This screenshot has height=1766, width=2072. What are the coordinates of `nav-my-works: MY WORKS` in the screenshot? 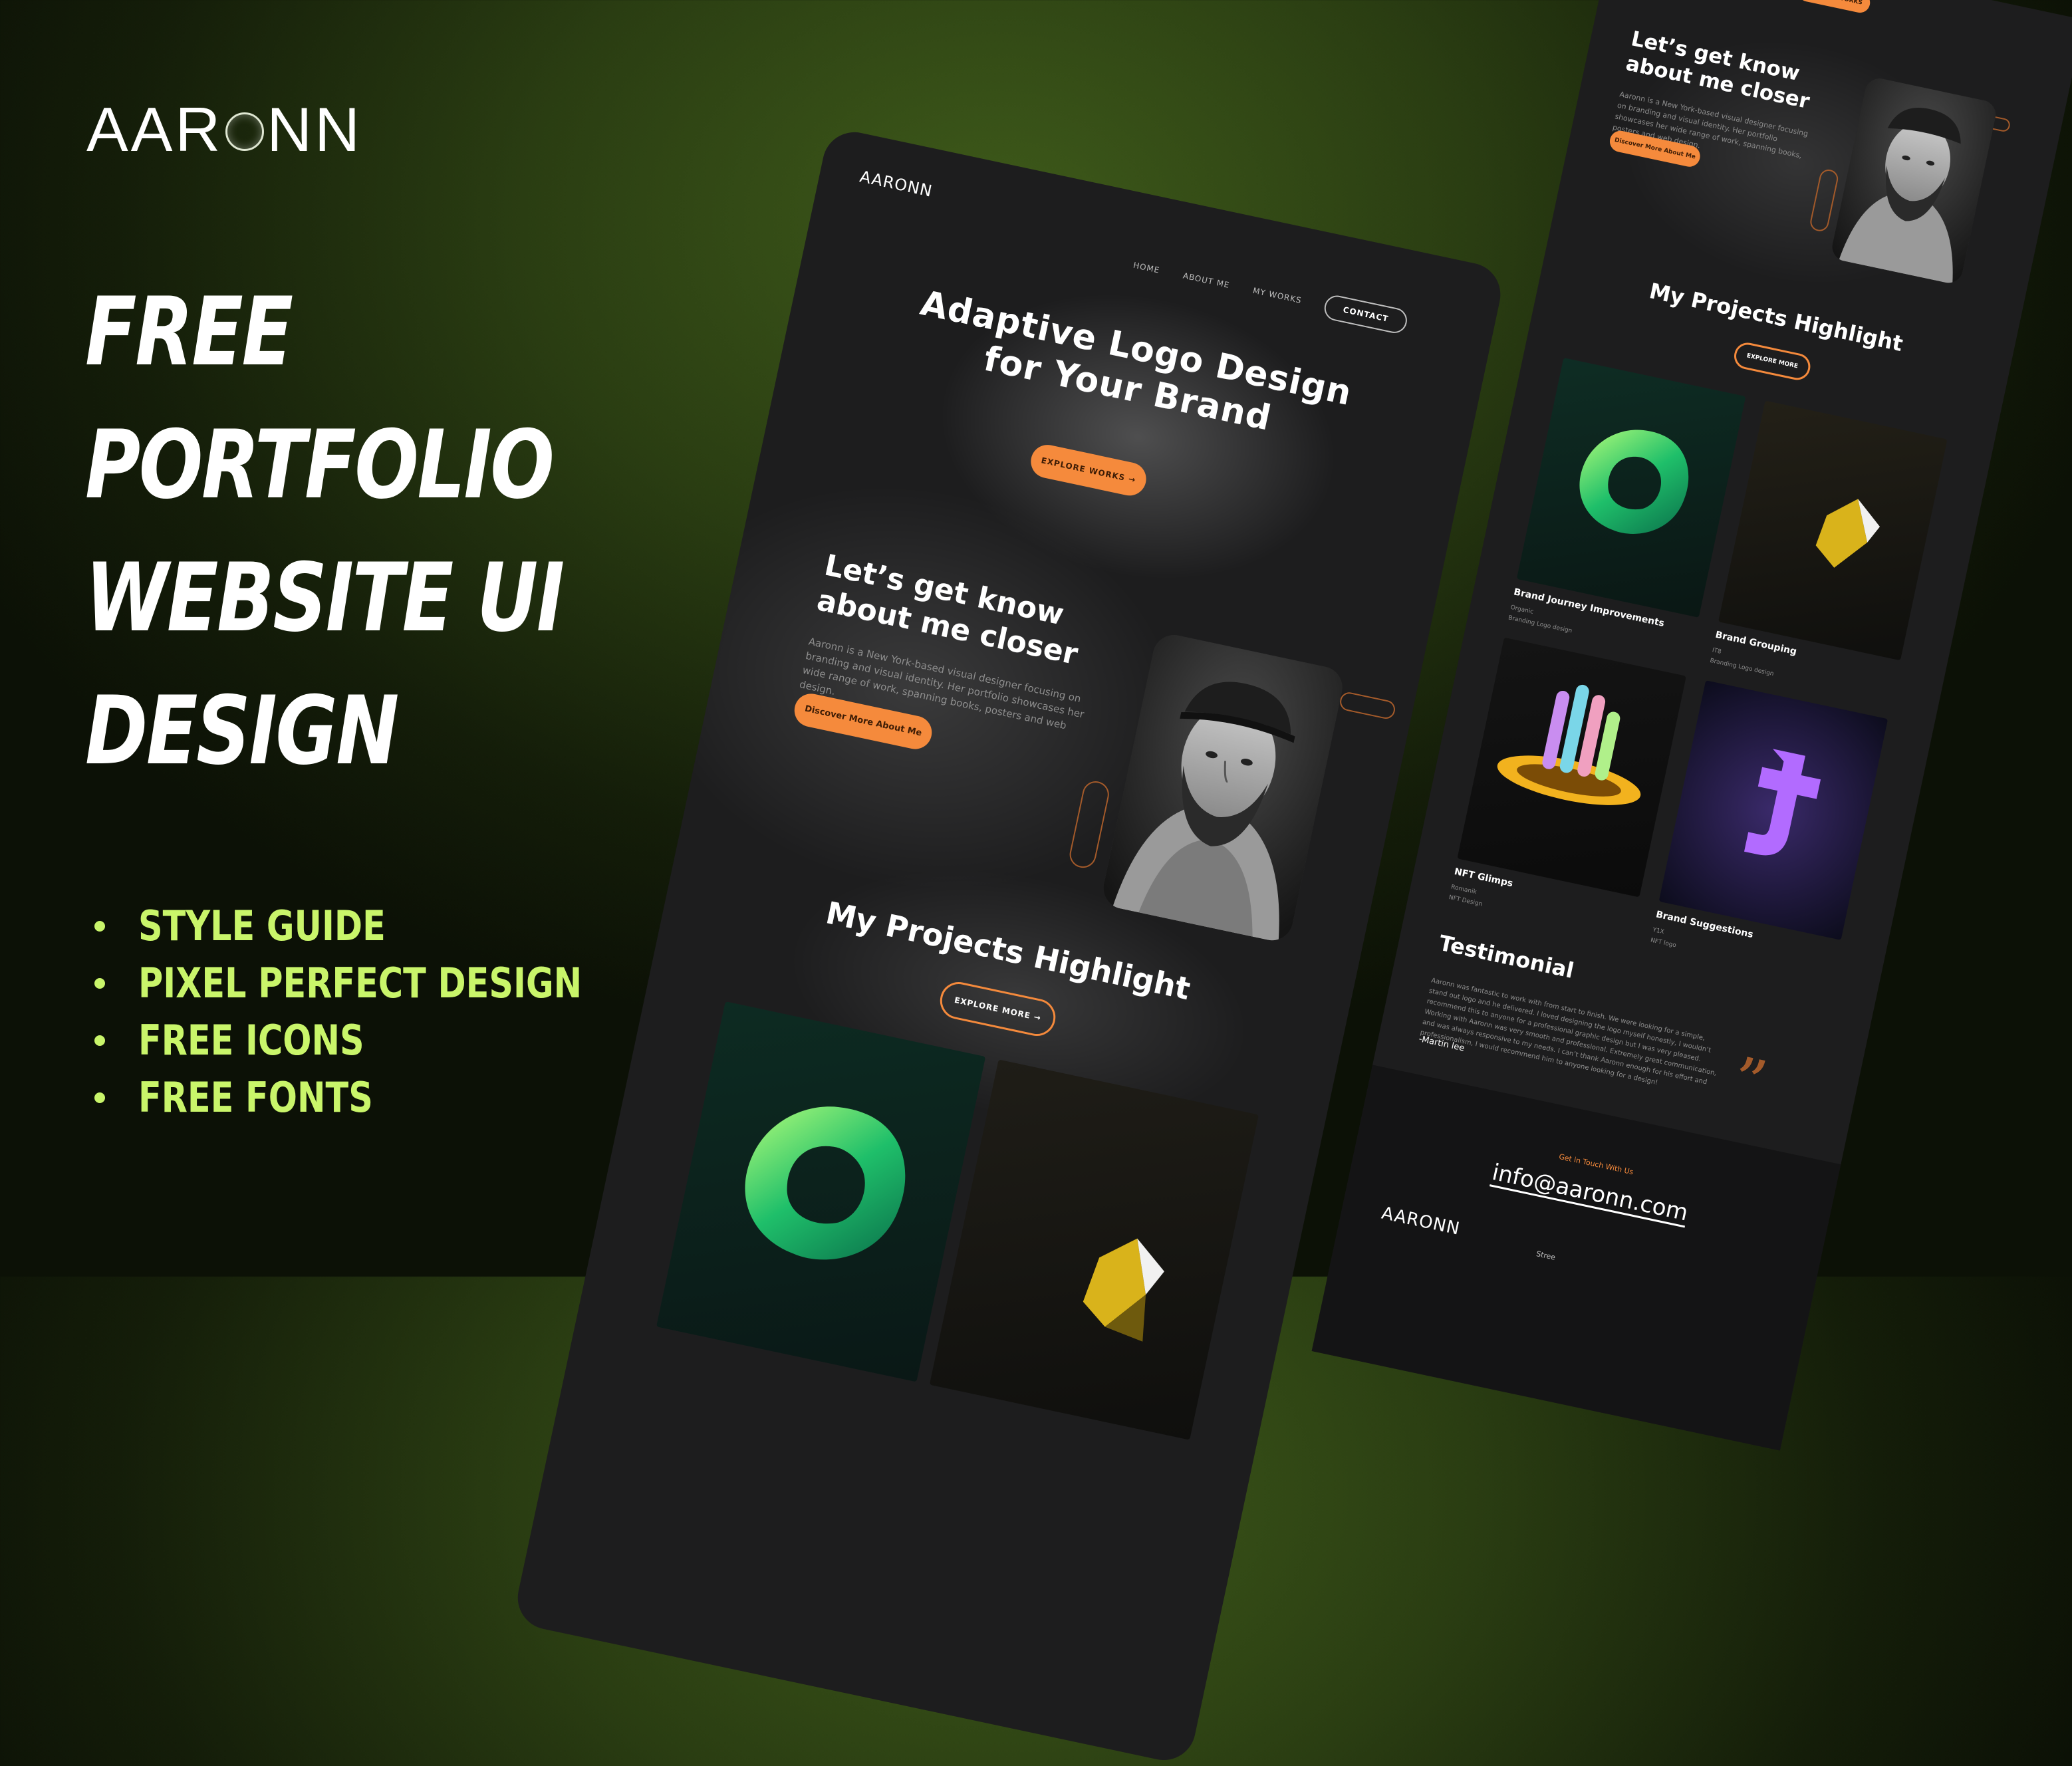 It's located at (1277, 296).